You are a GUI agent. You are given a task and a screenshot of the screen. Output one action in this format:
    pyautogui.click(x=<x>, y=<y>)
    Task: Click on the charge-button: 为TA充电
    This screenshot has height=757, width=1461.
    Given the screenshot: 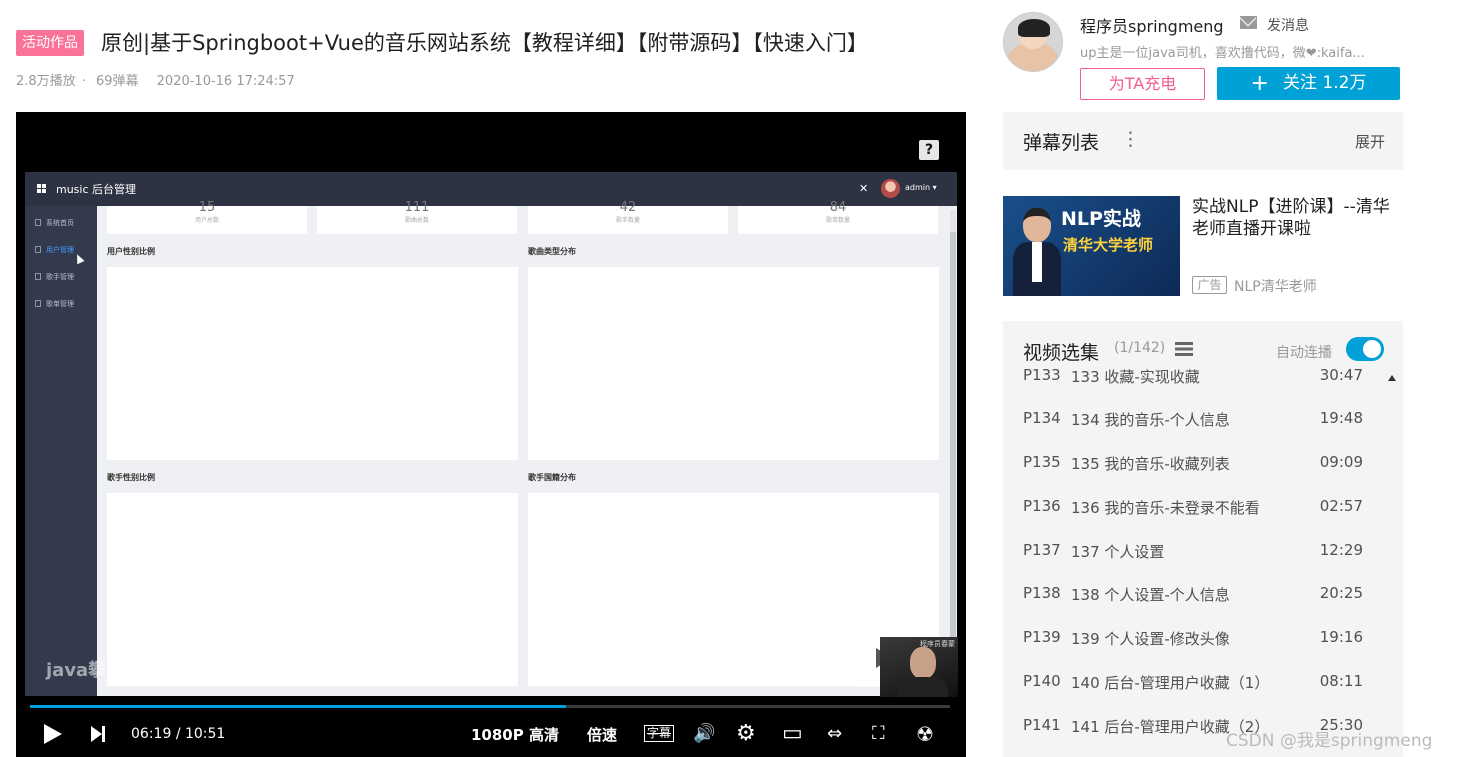 What is the action you would take?
    pyautogui.click(x=1142, y=84)
    